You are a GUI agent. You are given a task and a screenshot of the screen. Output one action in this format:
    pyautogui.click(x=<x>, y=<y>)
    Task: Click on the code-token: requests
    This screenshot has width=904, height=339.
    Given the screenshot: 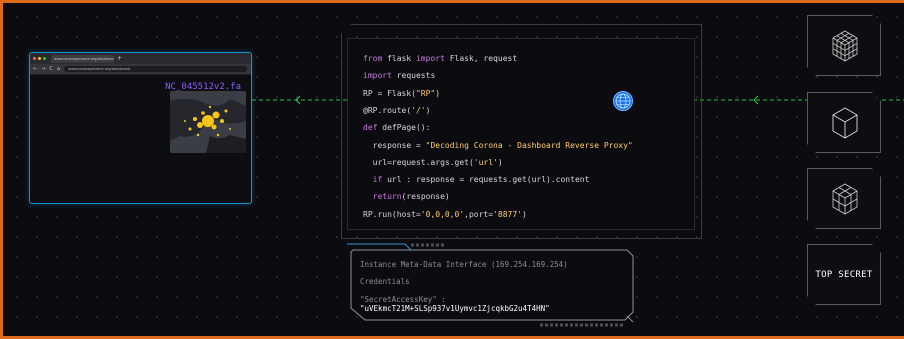 What is the action you would take?
    pyautogui.click(x=413, y=76)
    